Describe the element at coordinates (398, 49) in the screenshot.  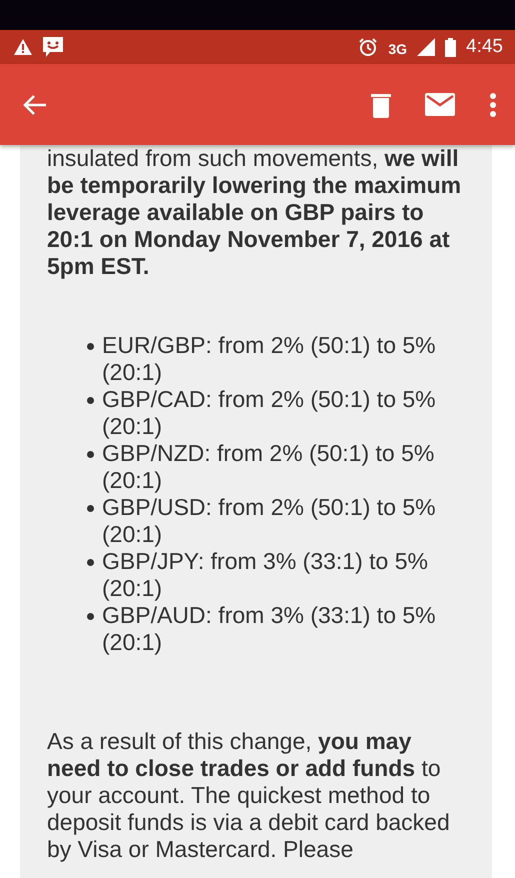
I see `network-type: 3G` at that location.